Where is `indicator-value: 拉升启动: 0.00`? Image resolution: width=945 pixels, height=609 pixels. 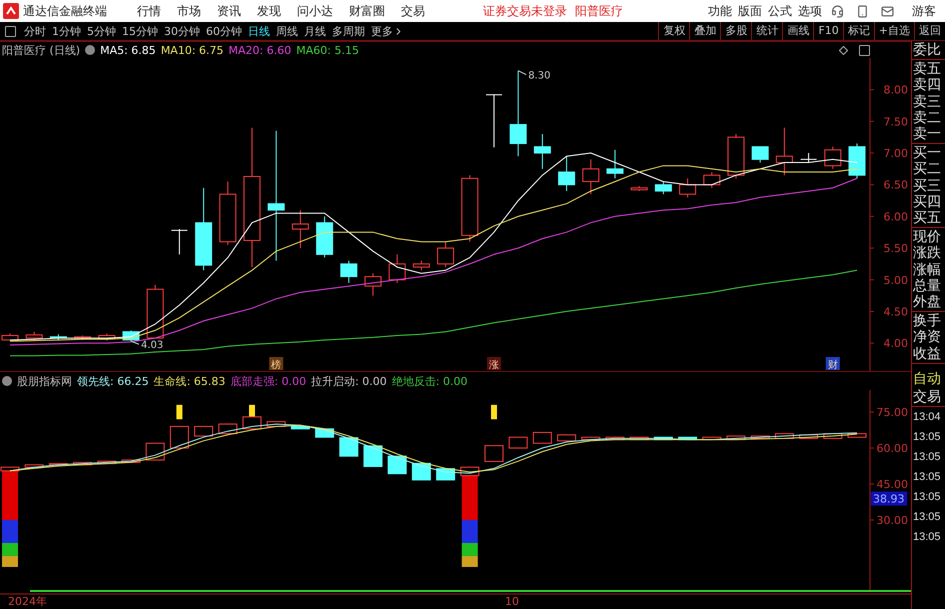
indicator-value: 拉升启动: 0.00 is located at coordinates (349, 381).